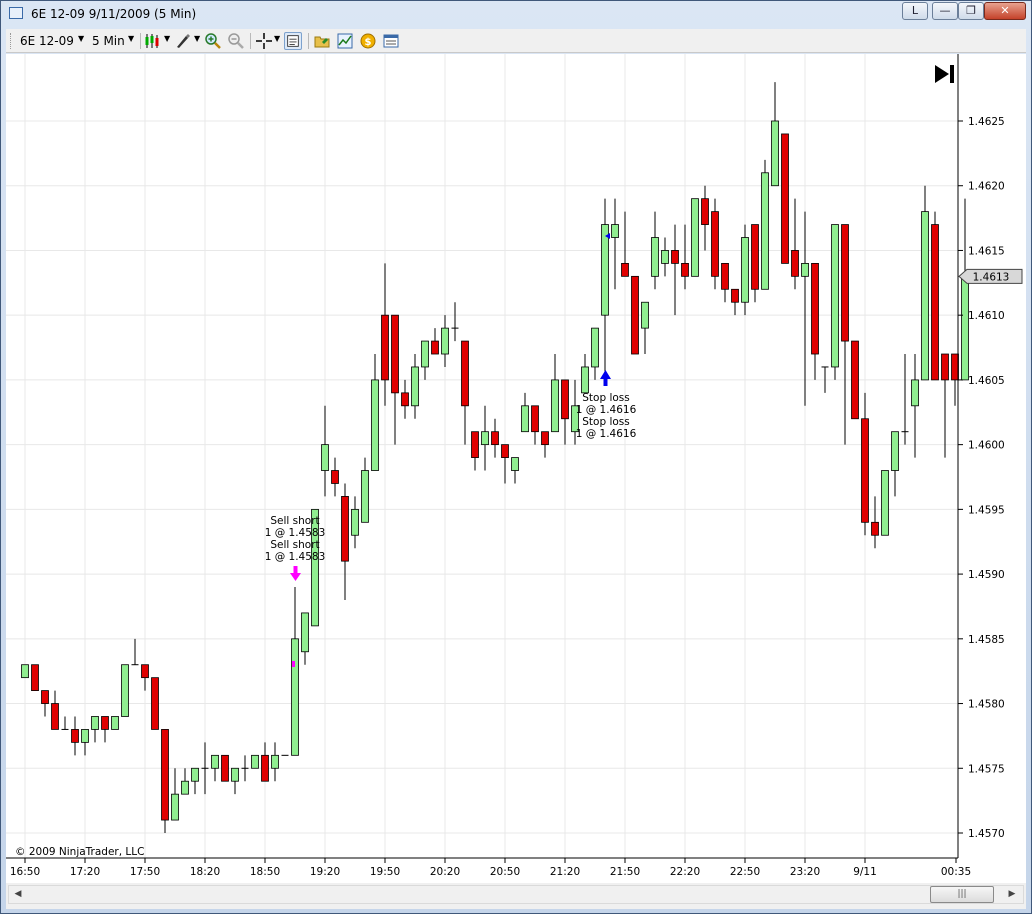 This screenshot has height=914, width=1032. Describe the element at coordinates (971, 11) in the screenshot. I see `restore-button: ❐` at that location.